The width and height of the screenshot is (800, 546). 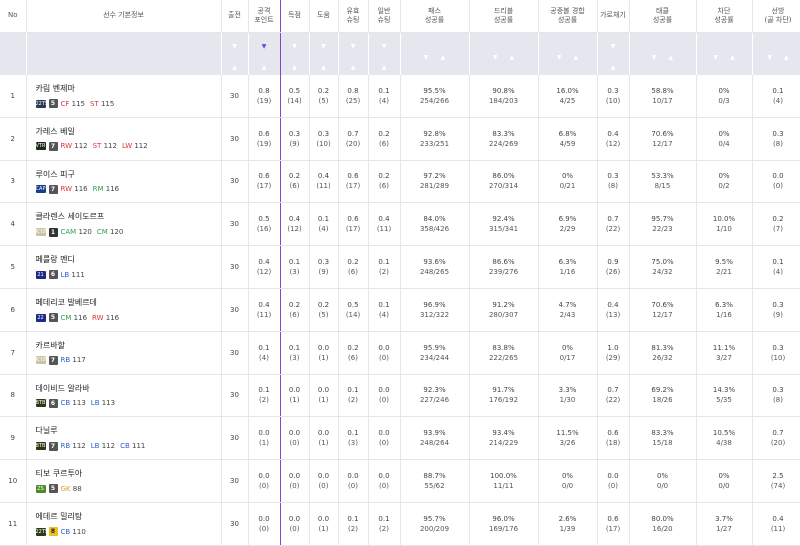 What do you see at coordinates (128, 389) in the screenshot?
I see `player-name: 데이비드 알라바` at bounding box center [128, 389].